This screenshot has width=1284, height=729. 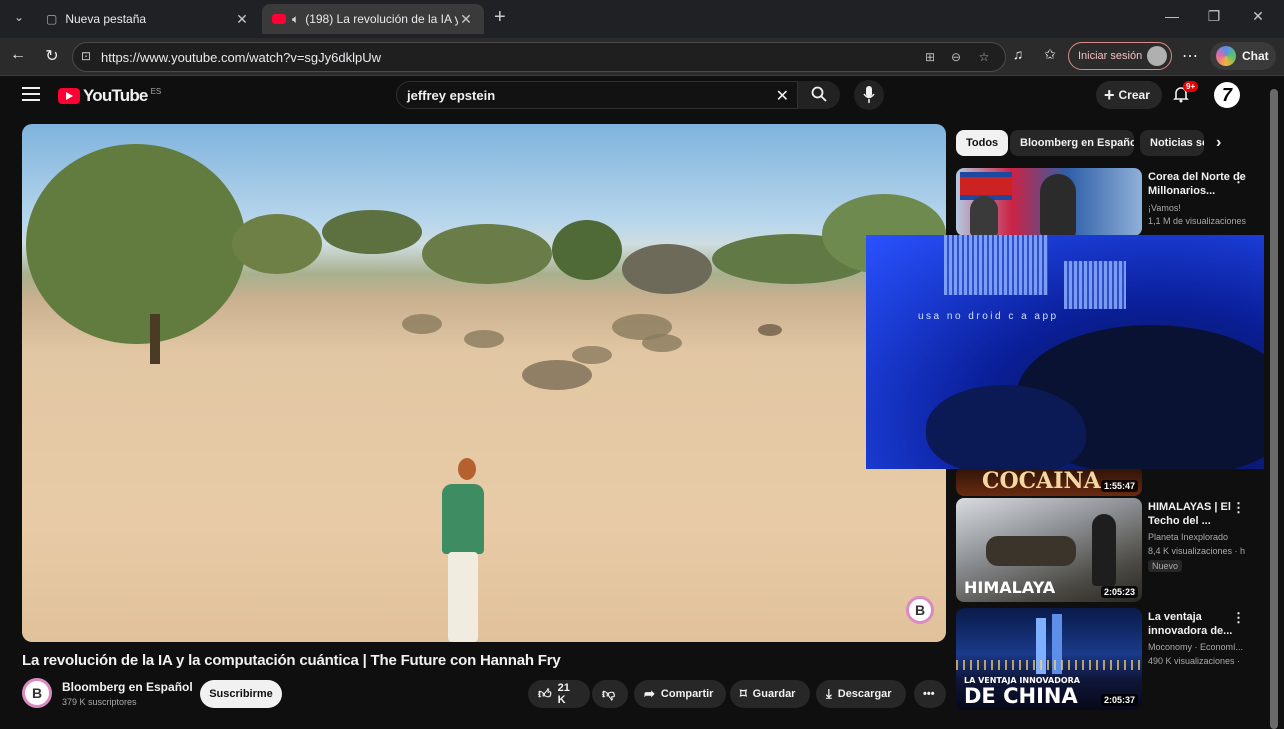 What do you see at coordinates (1050, 57) in the screenshot?
I see `favorites-icon: ✩` at bounding box center [1050, 57].